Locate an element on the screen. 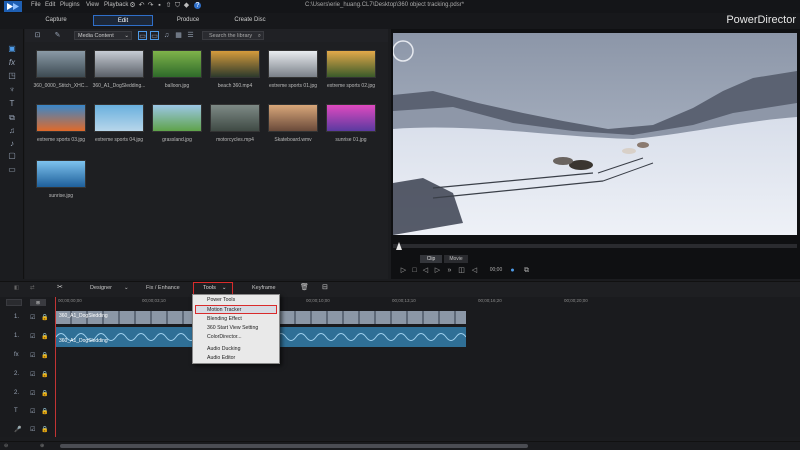 The height and width of the screenshot is (450, 800). video-filter-icon: ▭ is located at coordinates (142, 35).